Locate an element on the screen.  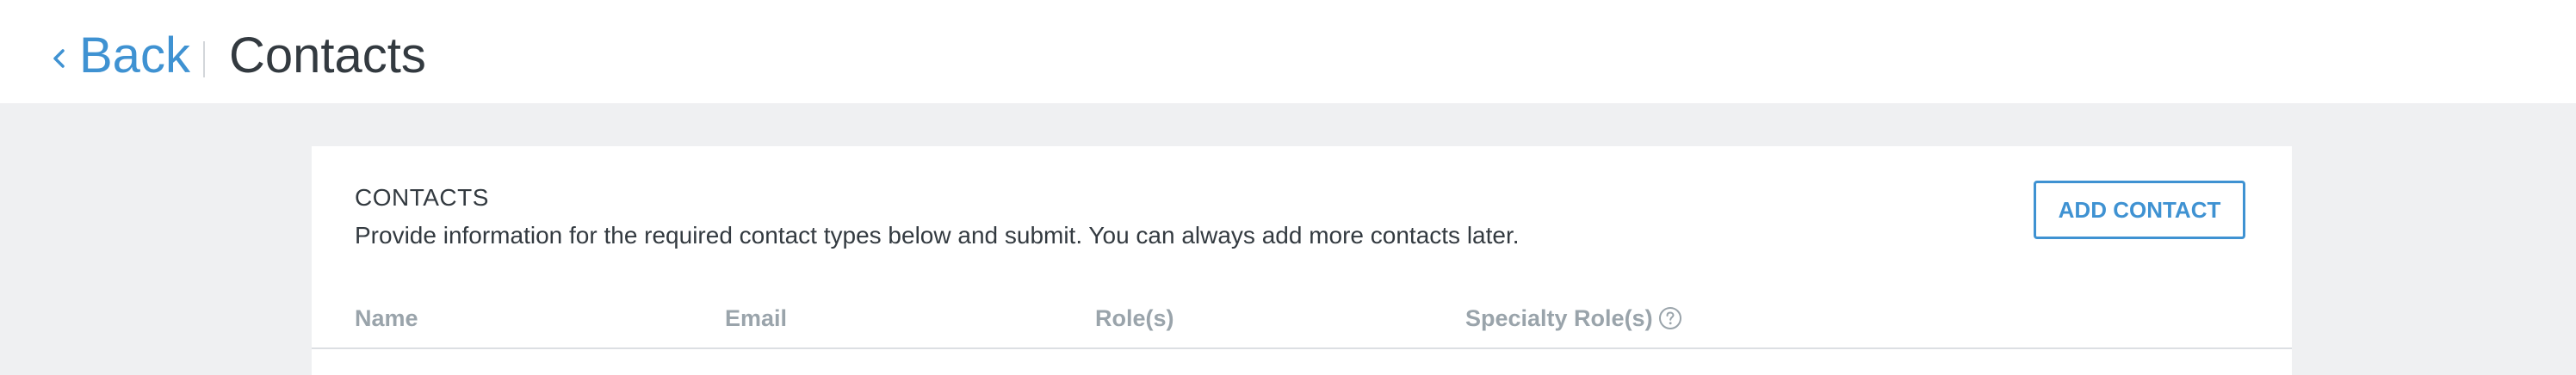
help-icon is located at coordinates (1670, 318).